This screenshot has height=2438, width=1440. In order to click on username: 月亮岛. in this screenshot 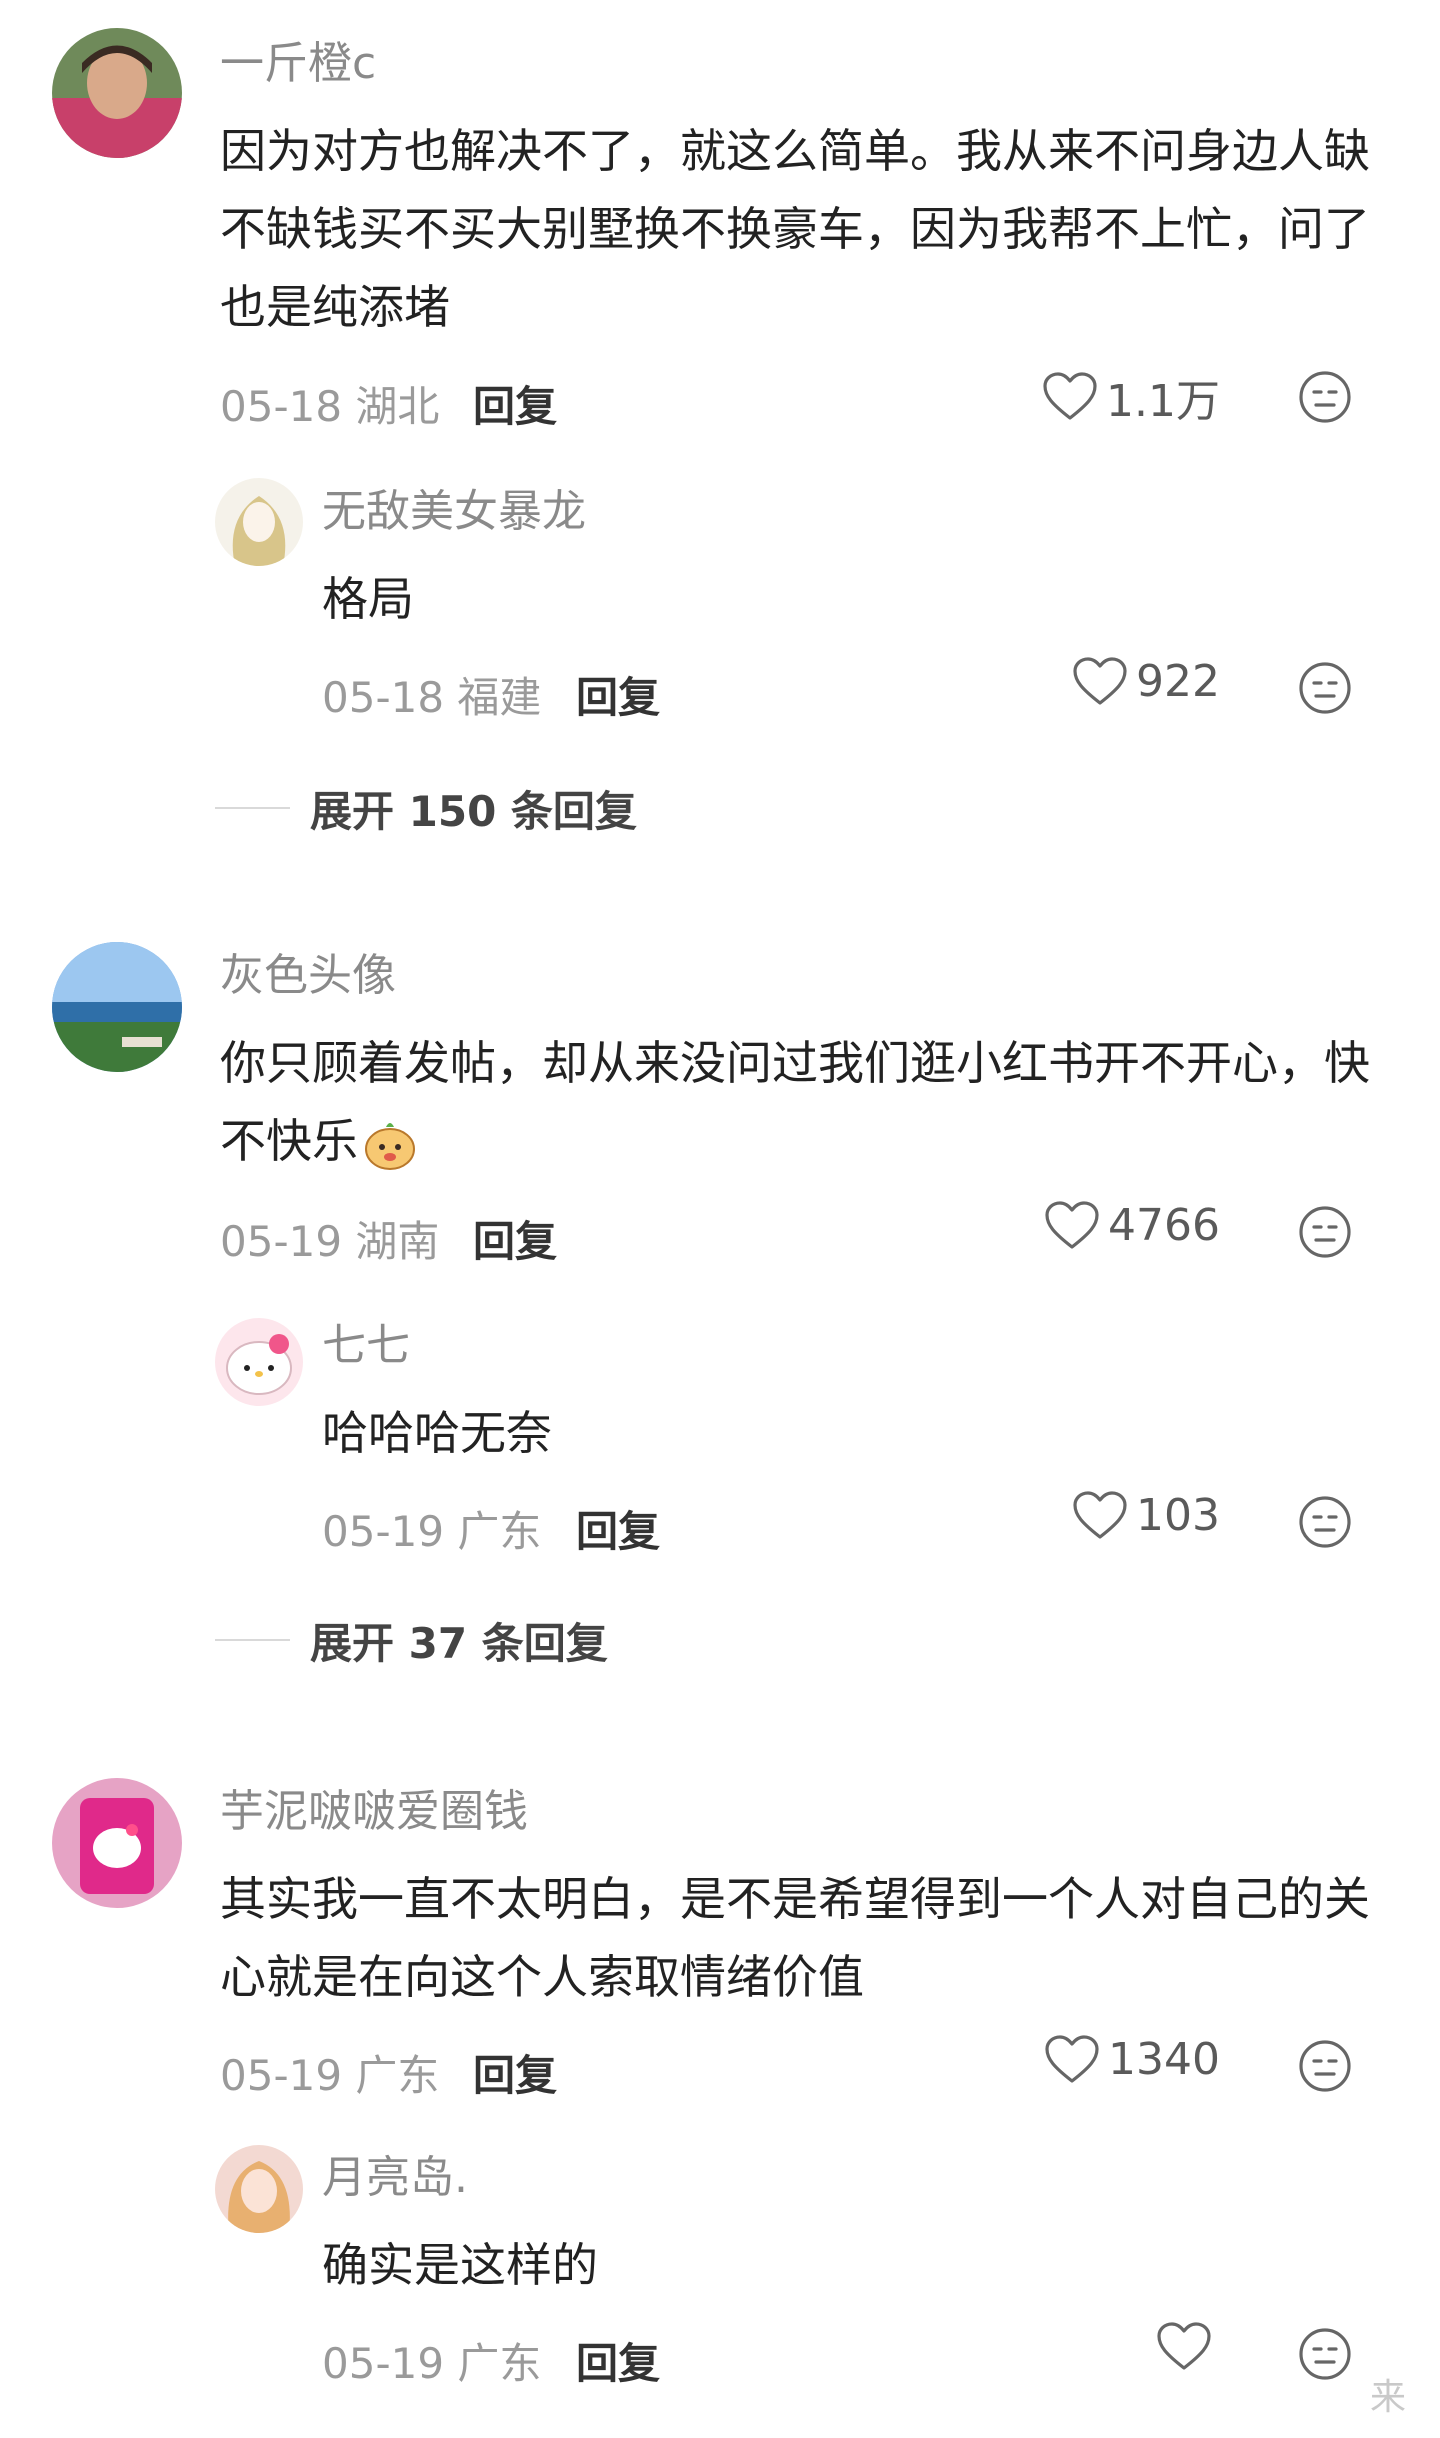, I will do `click(395, 2178)`.